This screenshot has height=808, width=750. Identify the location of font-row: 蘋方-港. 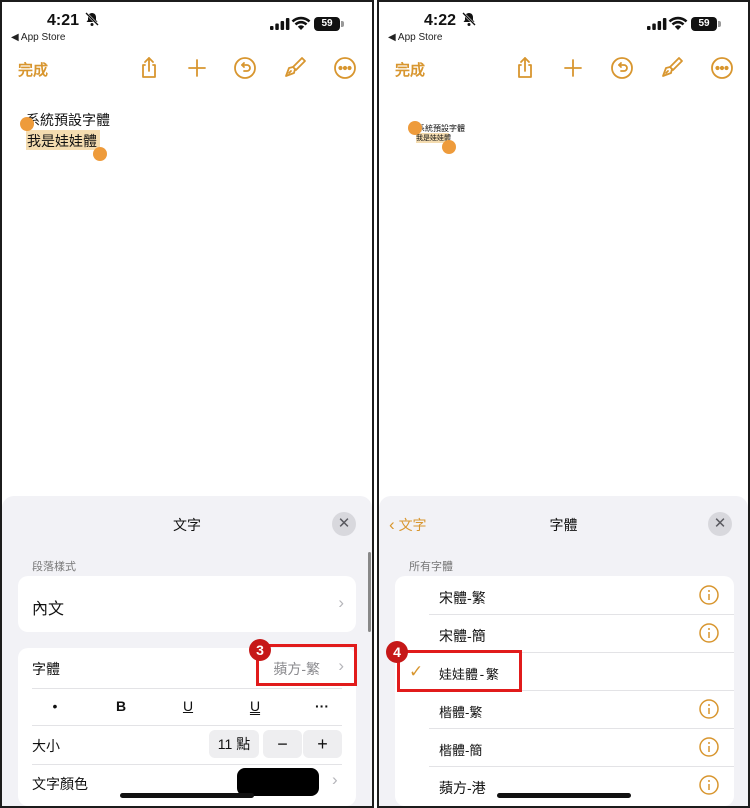
(564, 785).